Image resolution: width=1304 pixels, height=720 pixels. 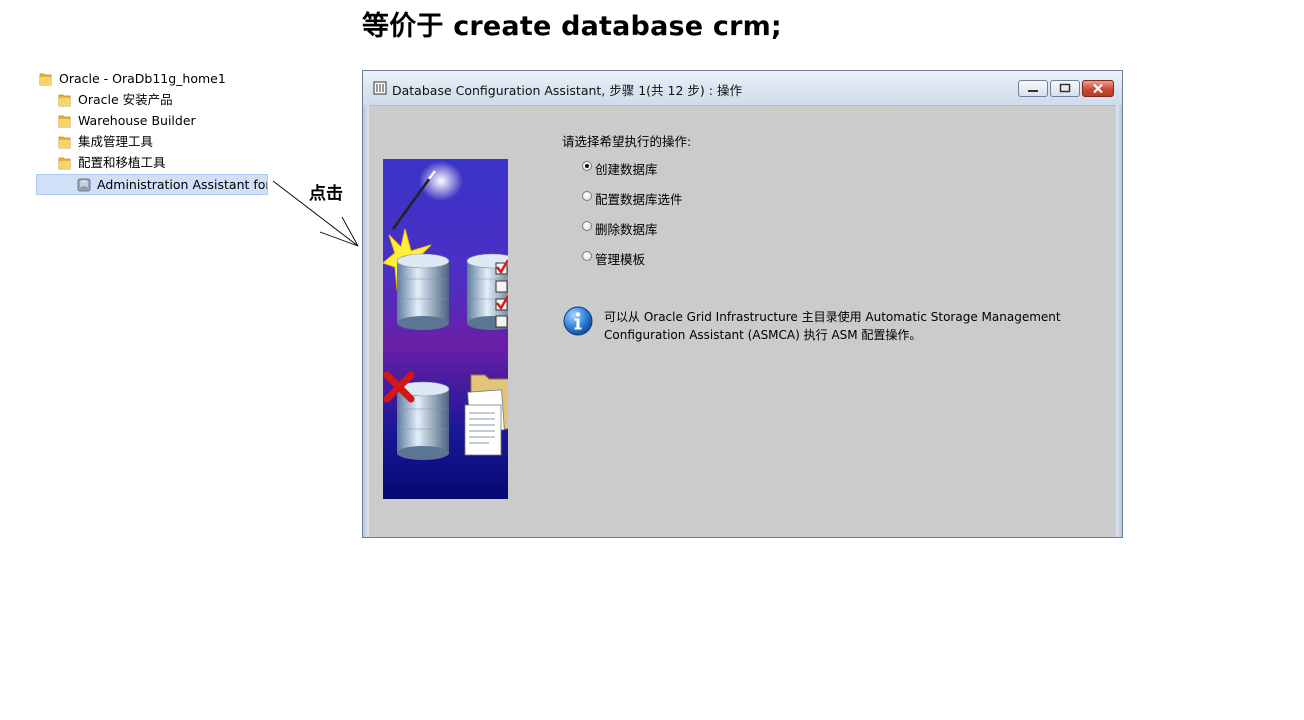 What do you see at coordinates (1033, 88) in the screenshot?
I see `minimize-button` at bounding box center [1033, 88].